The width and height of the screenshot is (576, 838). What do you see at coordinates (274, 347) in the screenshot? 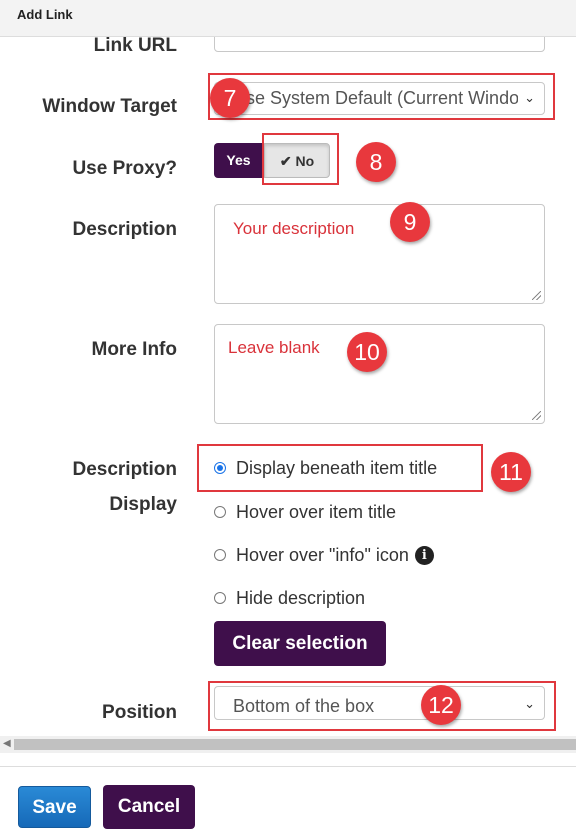
I see `more-info-value: Leave blank` at bounding box center [274, 347].